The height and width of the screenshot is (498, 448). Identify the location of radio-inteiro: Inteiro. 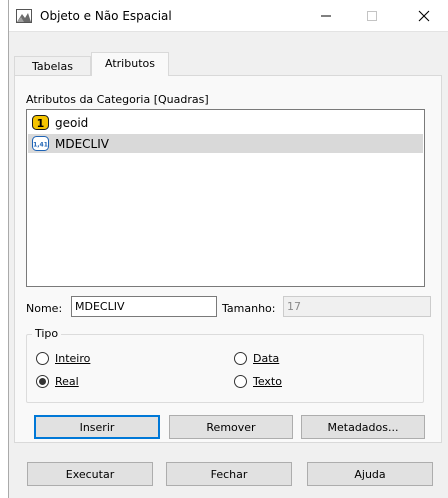
(63, 358).